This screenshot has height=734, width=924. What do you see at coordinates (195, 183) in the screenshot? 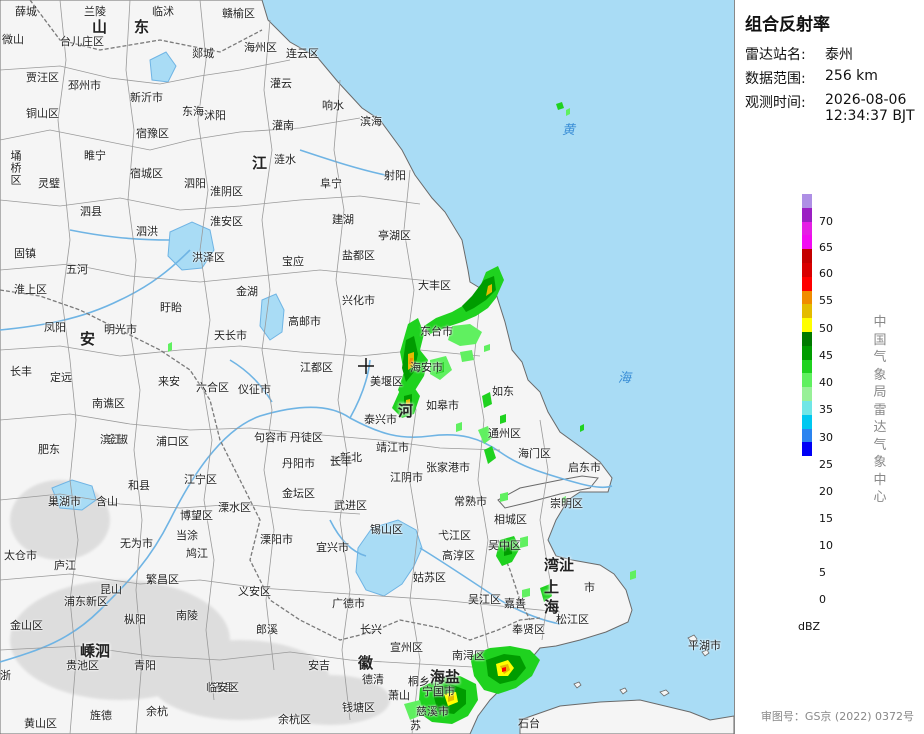
I see `place-label: 泗阳` at bounding box center [195, 183].